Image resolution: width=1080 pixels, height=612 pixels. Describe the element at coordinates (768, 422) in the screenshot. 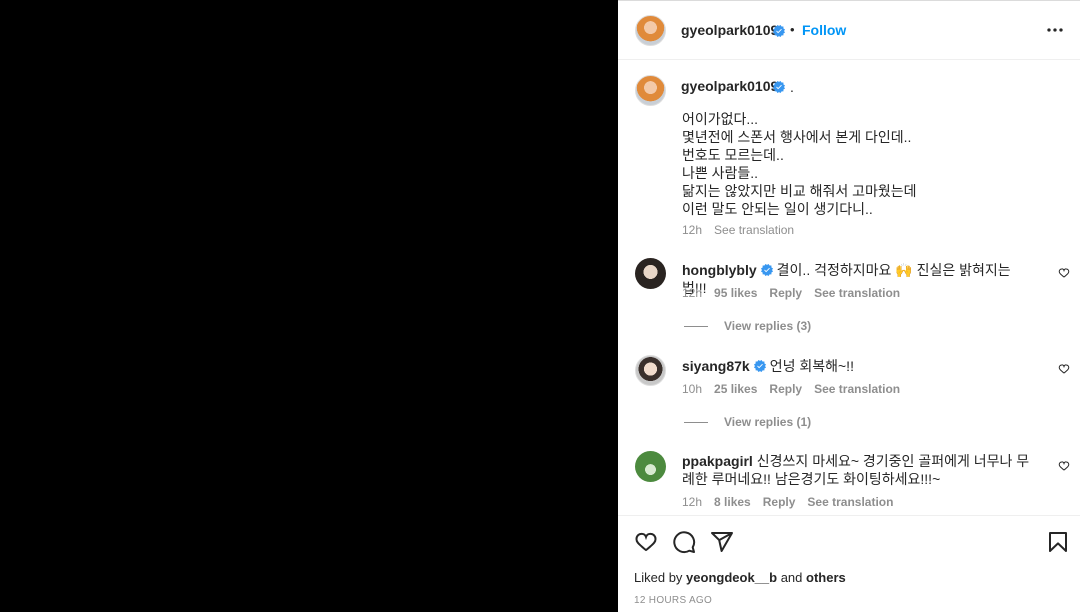

I see `view-replies-label: View replies (1)` at that location.